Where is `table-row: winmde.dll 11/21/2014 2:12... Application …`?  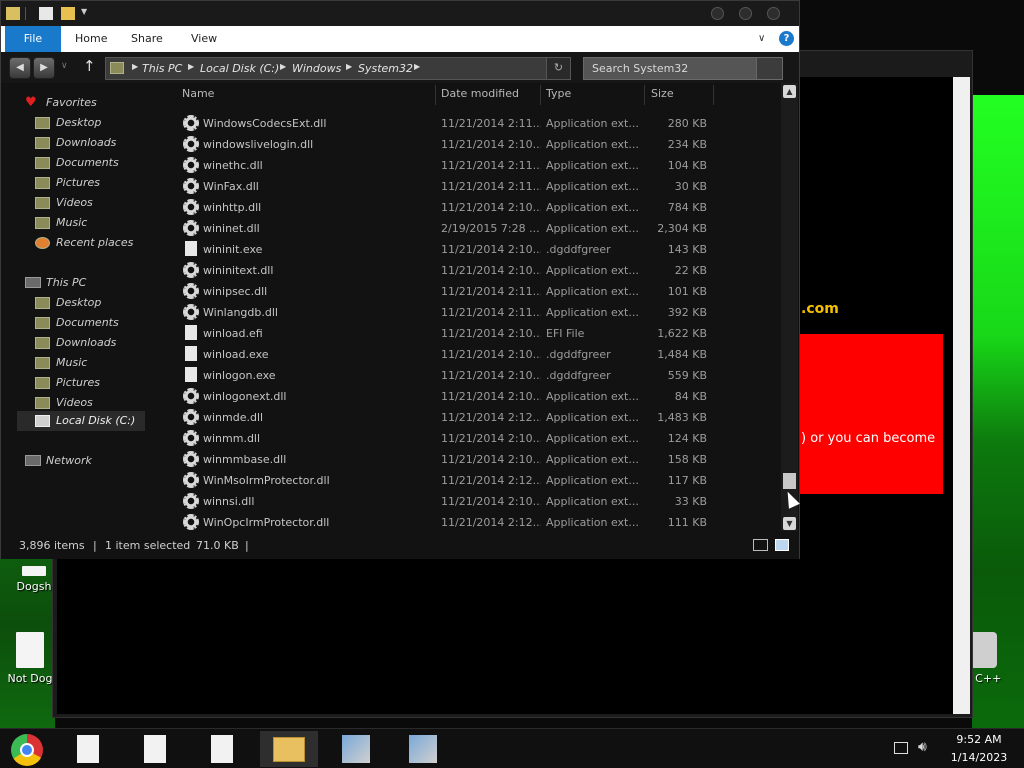 table-row: winmde.dll 11/21/2014 2:12... Application … is located at coordinates (477, 417).